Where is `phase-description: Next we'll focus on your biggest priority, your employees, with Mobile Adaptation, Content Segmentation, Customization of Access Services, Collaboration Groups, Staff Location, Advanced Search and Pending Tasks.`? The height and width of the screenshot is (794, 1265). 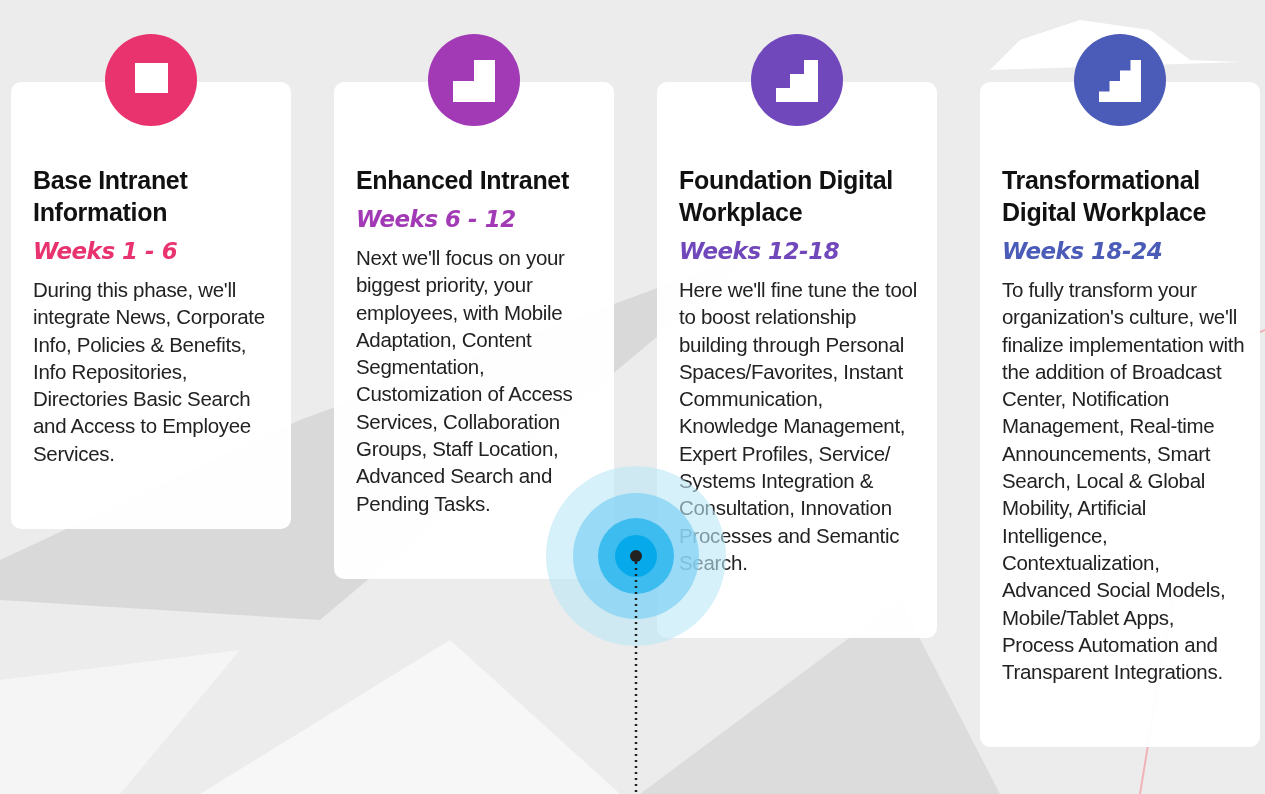
phase-description: Next we'll focus on your biggest priority, your employees, with Mobile Adaptation, Content Segmentation, Customization of Access Services, Collaboration Groups, Staff Location, Advanced Search and Pending Tasks. is located at coordinates (465, 381).